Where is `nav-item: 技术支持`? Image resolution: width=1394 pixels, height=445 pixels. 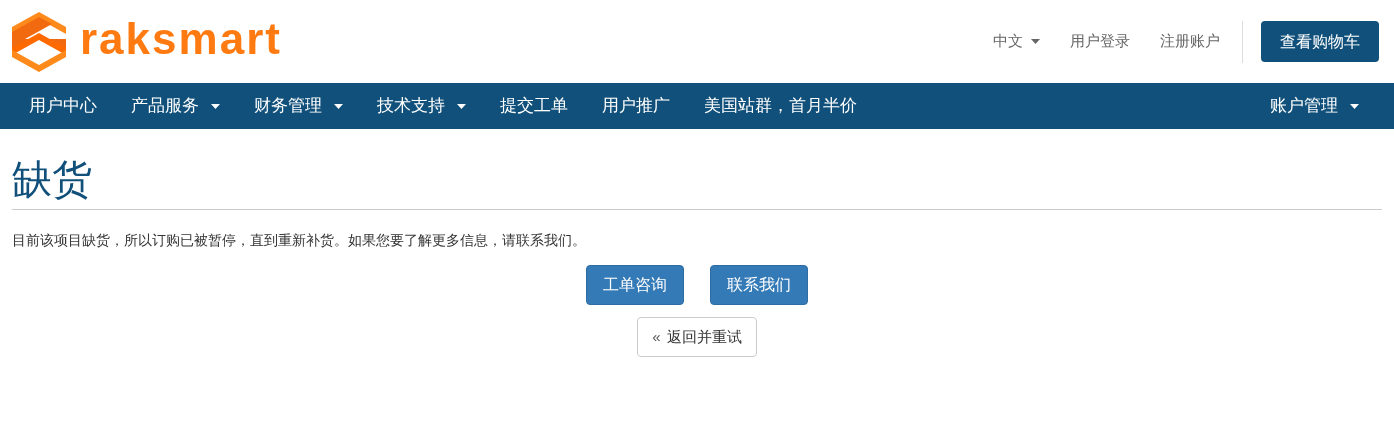
nav-item: 技术支持 is located at coordinates (421, 106).